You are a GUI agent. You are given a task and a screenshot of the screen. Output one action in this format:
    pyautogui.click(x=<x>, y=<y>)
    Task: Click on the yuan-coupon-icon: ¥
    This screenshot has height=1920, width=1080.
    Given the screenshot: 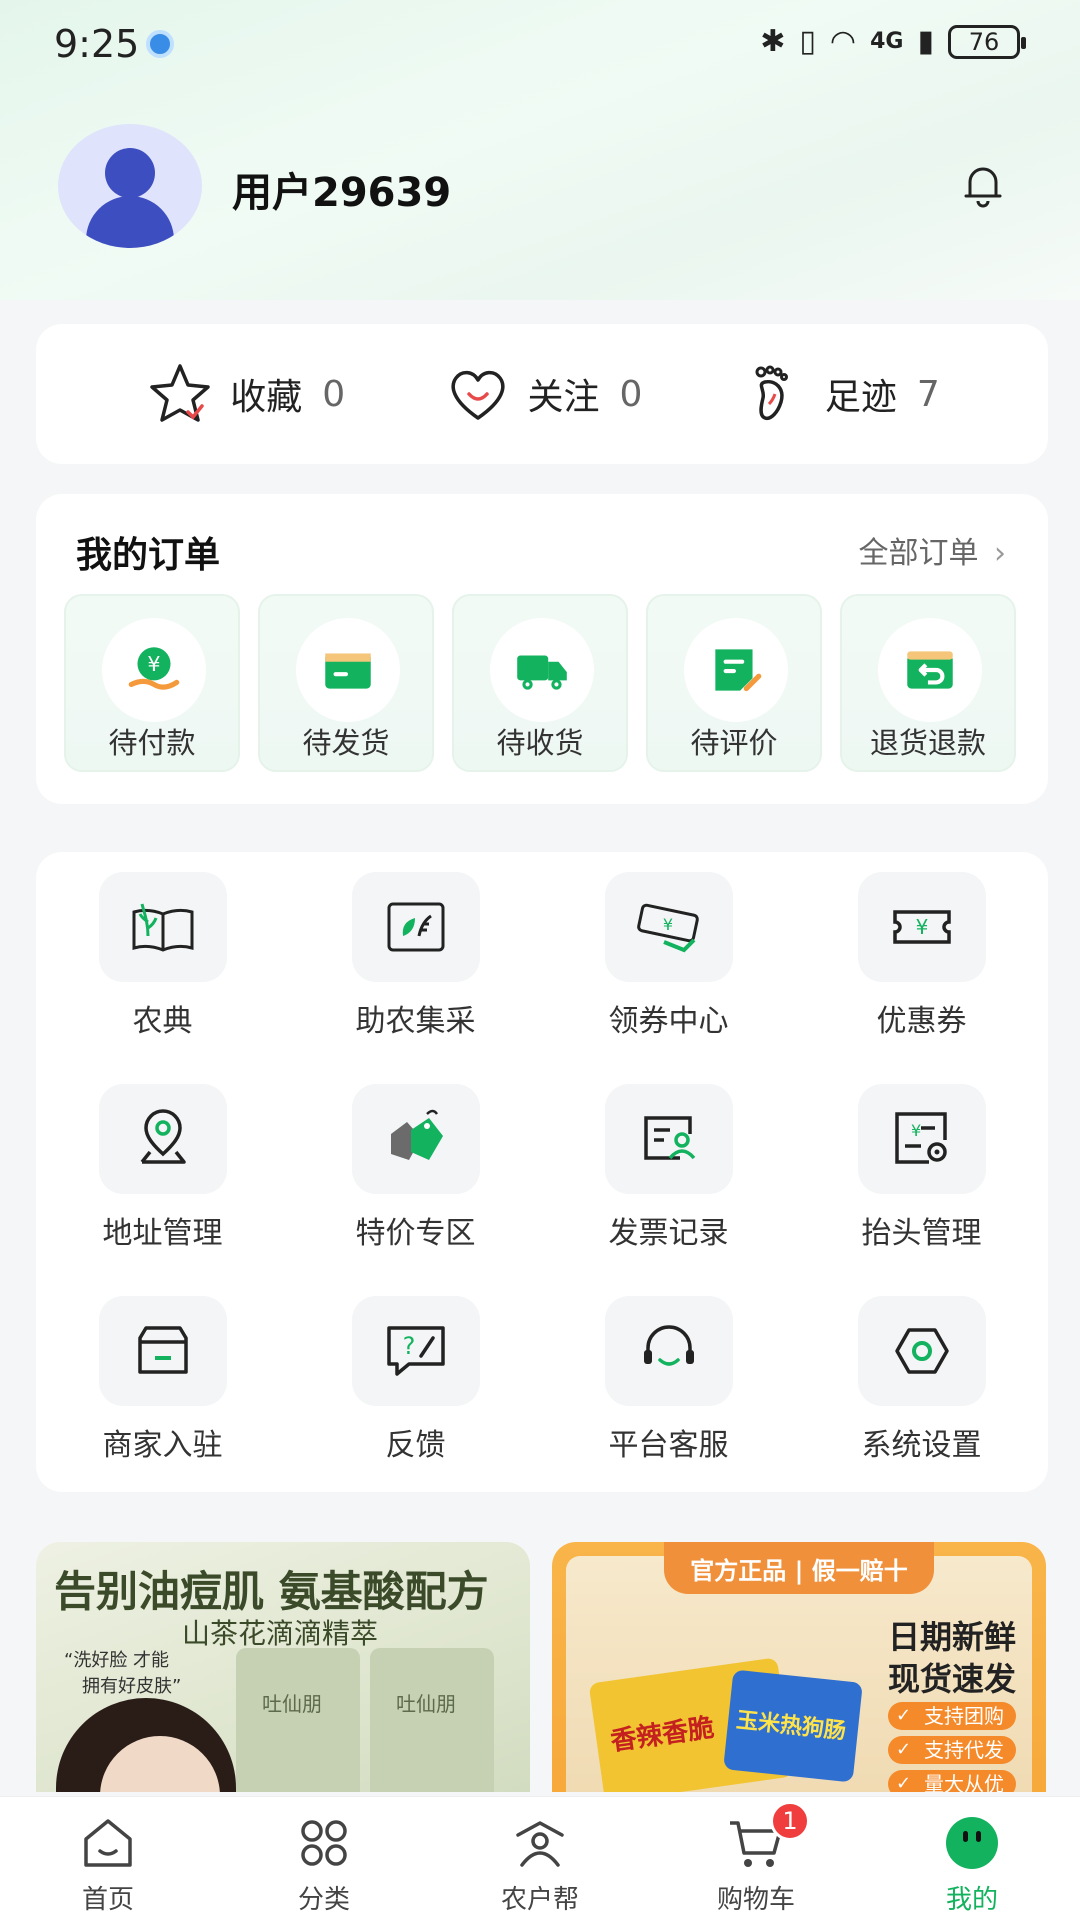 What is the action you would take?
    pyautogui.click(x=921, y=927)
    